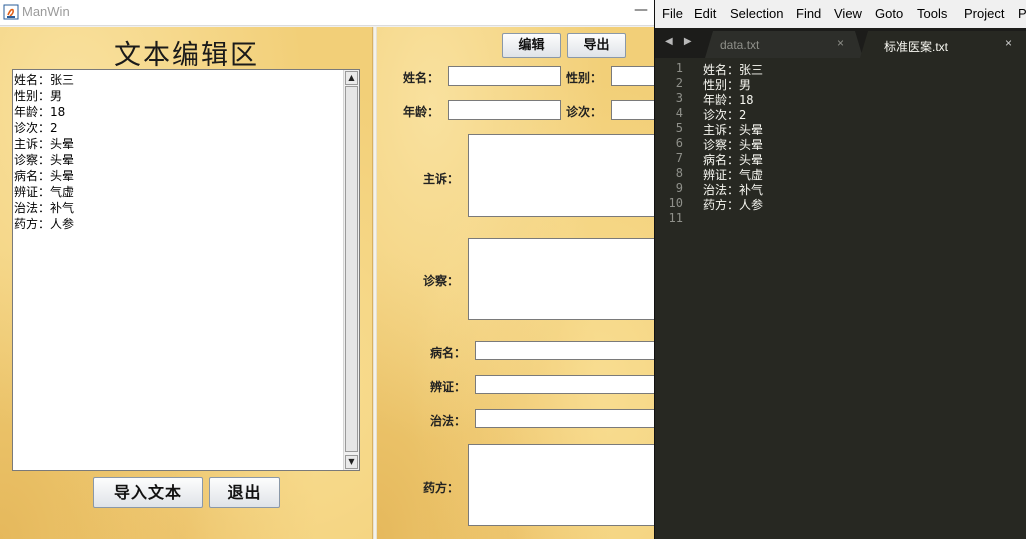 The width and height of the screenshot is (1026, 539). Describe the element at coordinates (733, 205) in the screenshot. I see `code-line: 药方：人参` at that location.